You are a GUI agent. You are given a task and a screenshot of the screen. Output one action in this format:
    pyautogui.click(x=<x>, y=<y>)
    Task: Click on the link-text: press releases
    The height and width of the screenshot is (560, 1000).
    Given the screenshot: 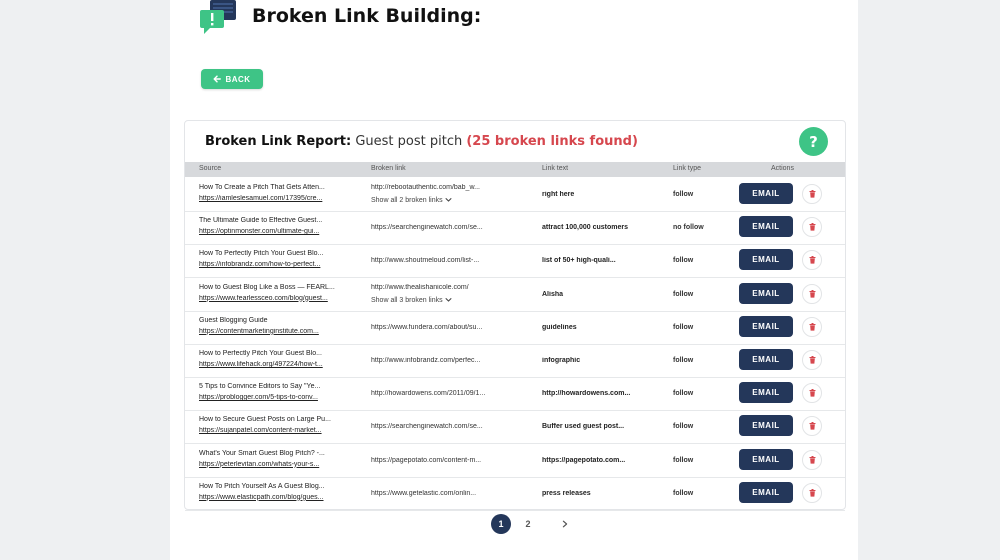 What is the action you would take?
    pyautogui.click(x=566, y=493)
    